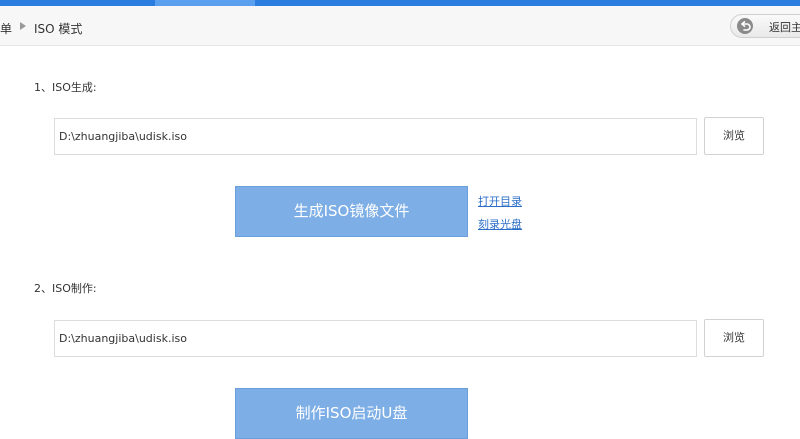 The image size is (800, 439). Describe the element at coordinates (375, 136) in the screenshot. I see `iso-generate-path-input` at that location.